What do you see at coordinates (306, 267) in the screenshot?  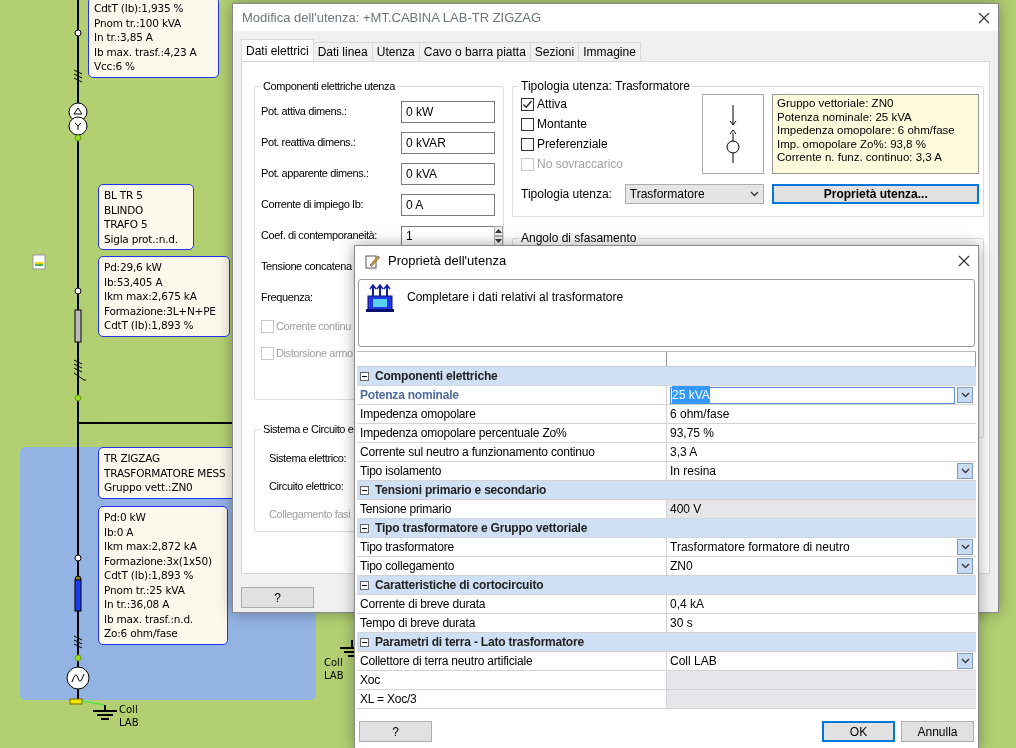 I see `field-label: Tensione concatena` at bounding box center [306, 267].